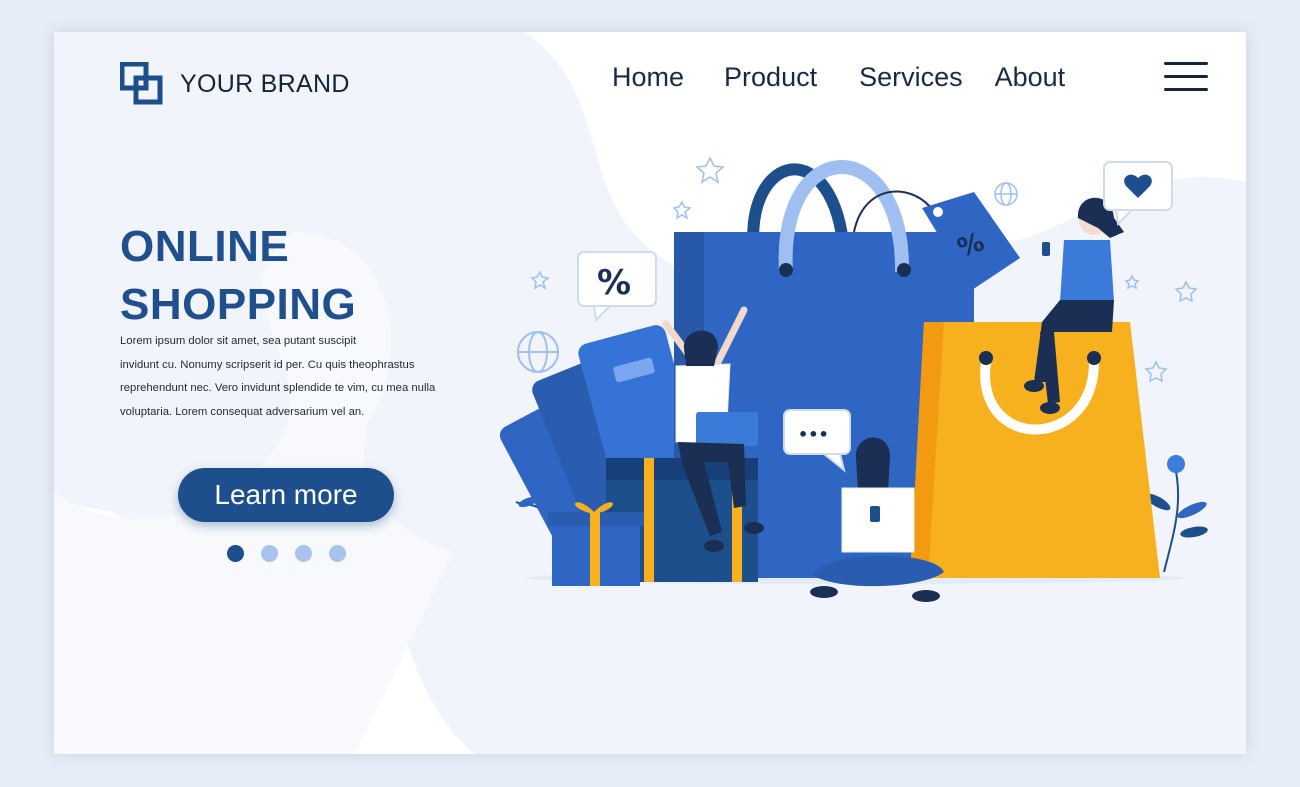  I want to click on discount-percent: %, so click(614, 283).